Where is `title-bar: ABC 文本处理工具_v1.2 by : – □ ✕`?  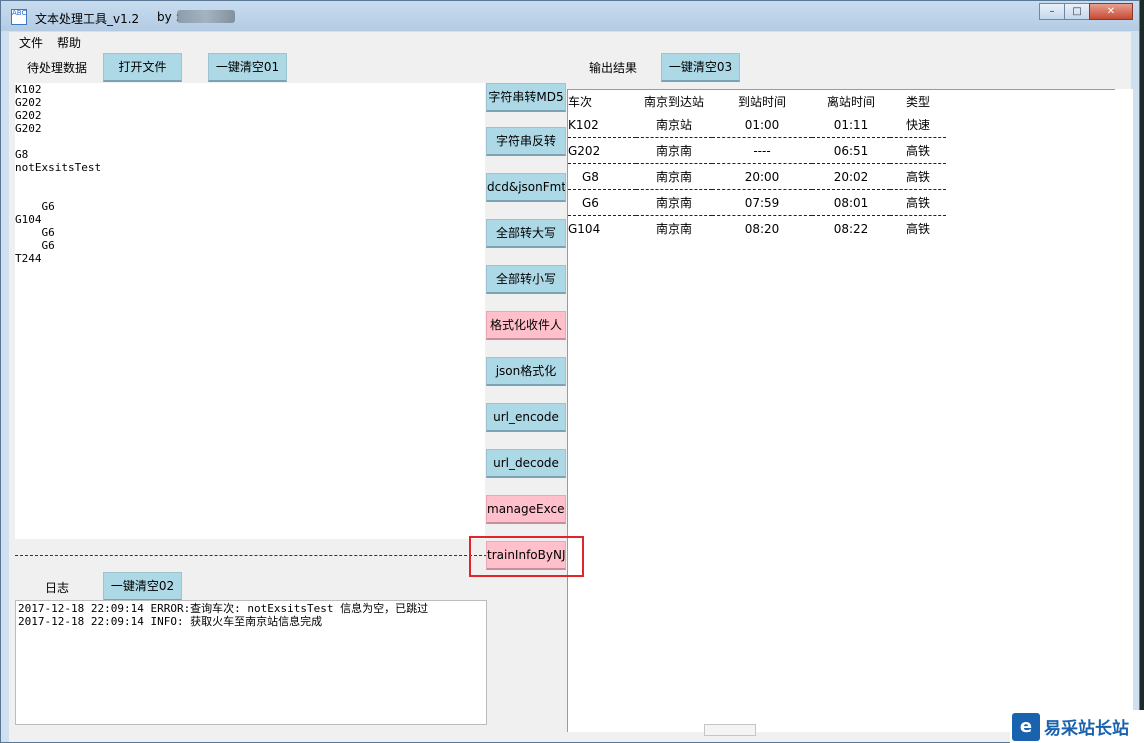
title-bar: ABC 文本处理工具_v1.2 by : – □ ✕ is located at coordinates (570, 16).